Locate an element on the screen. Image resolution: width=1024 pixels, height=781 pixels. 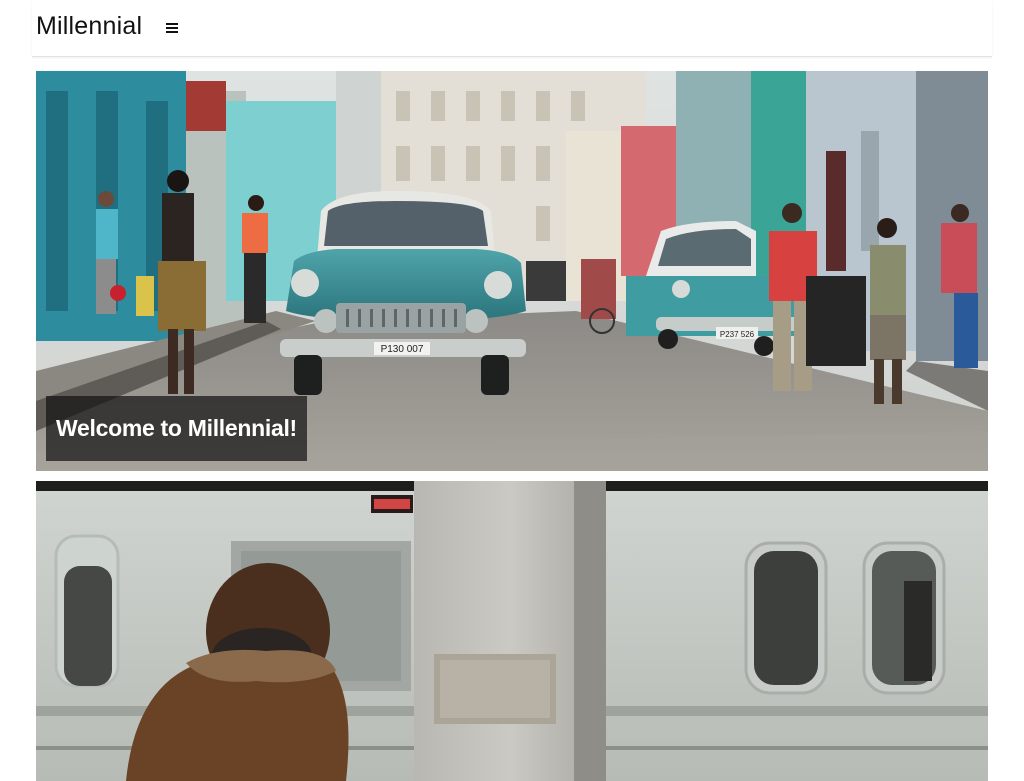
hamburger-menu-icon is located at coordinates (173, 28).